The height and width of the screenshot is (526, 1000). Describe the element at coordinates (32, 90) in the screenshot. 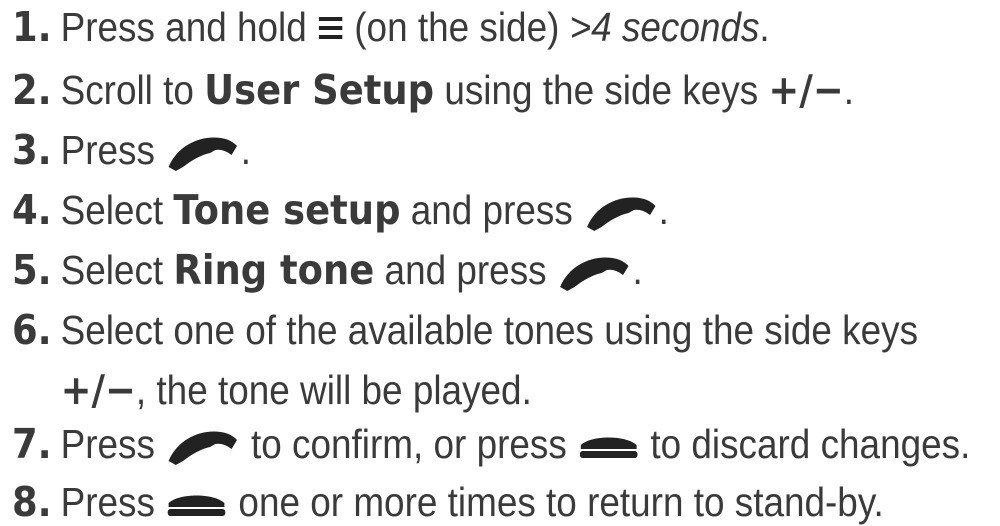

I see `step-number: 2.` at that location.